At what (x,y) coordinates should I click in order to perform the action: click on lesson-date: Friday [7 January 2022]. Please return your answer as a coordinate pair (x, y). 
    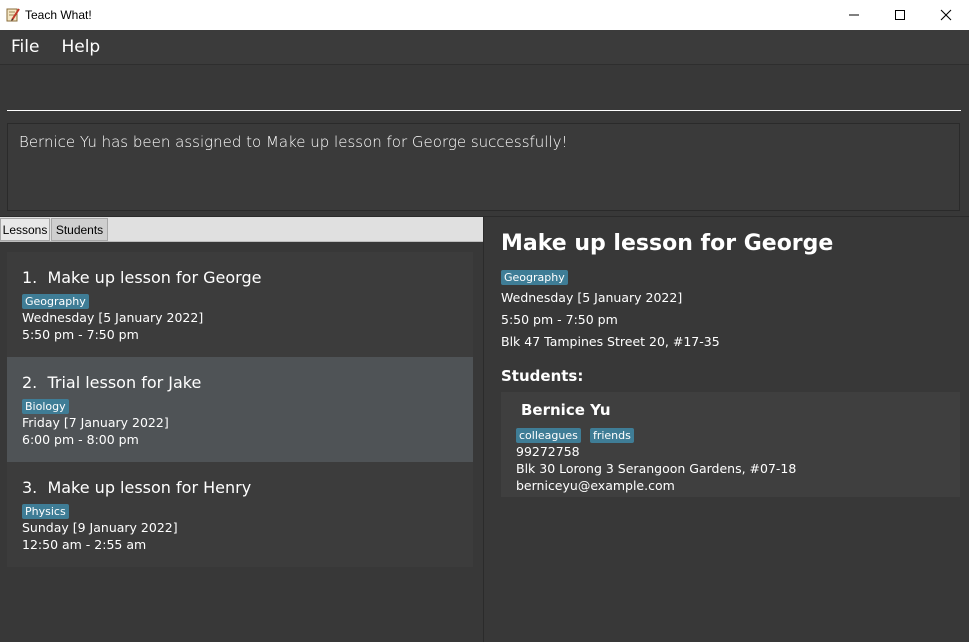
    Looking at the image, I should click on (95, 422).